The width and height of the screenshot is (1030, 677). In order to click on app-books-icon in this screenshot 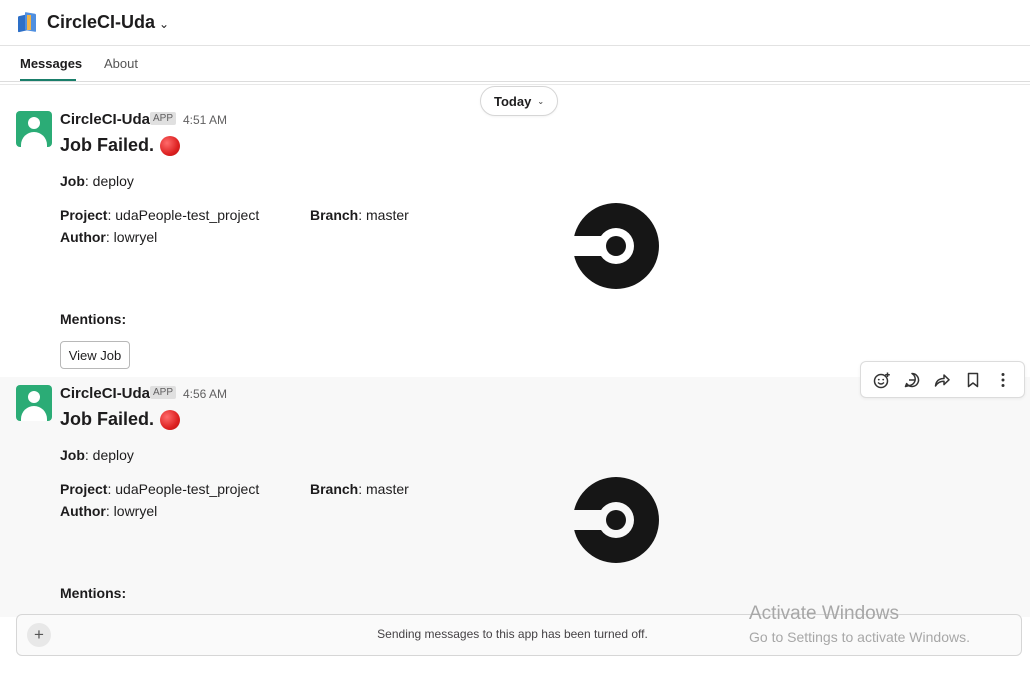, I will do `click(27, 22)`.